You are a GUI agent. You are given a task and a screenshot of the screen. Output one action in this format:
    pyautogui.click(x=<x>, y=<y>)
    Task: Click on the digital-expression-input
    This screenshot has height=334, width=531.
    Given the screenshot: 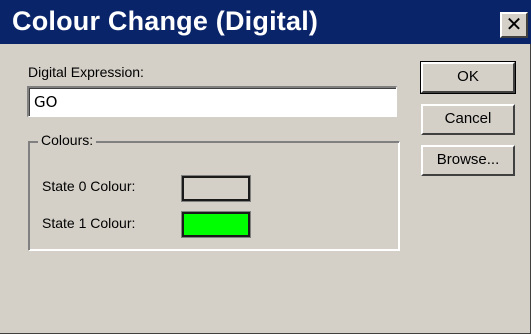 What is the action you would take?
    pyautogui.click(x=212, y=101)
    